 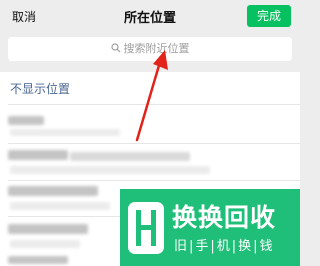 What do you see at coordinates (40, 88) in the screenshot?
I see `hide-location-option: 不显示位置` at bounding box center [40, 88].